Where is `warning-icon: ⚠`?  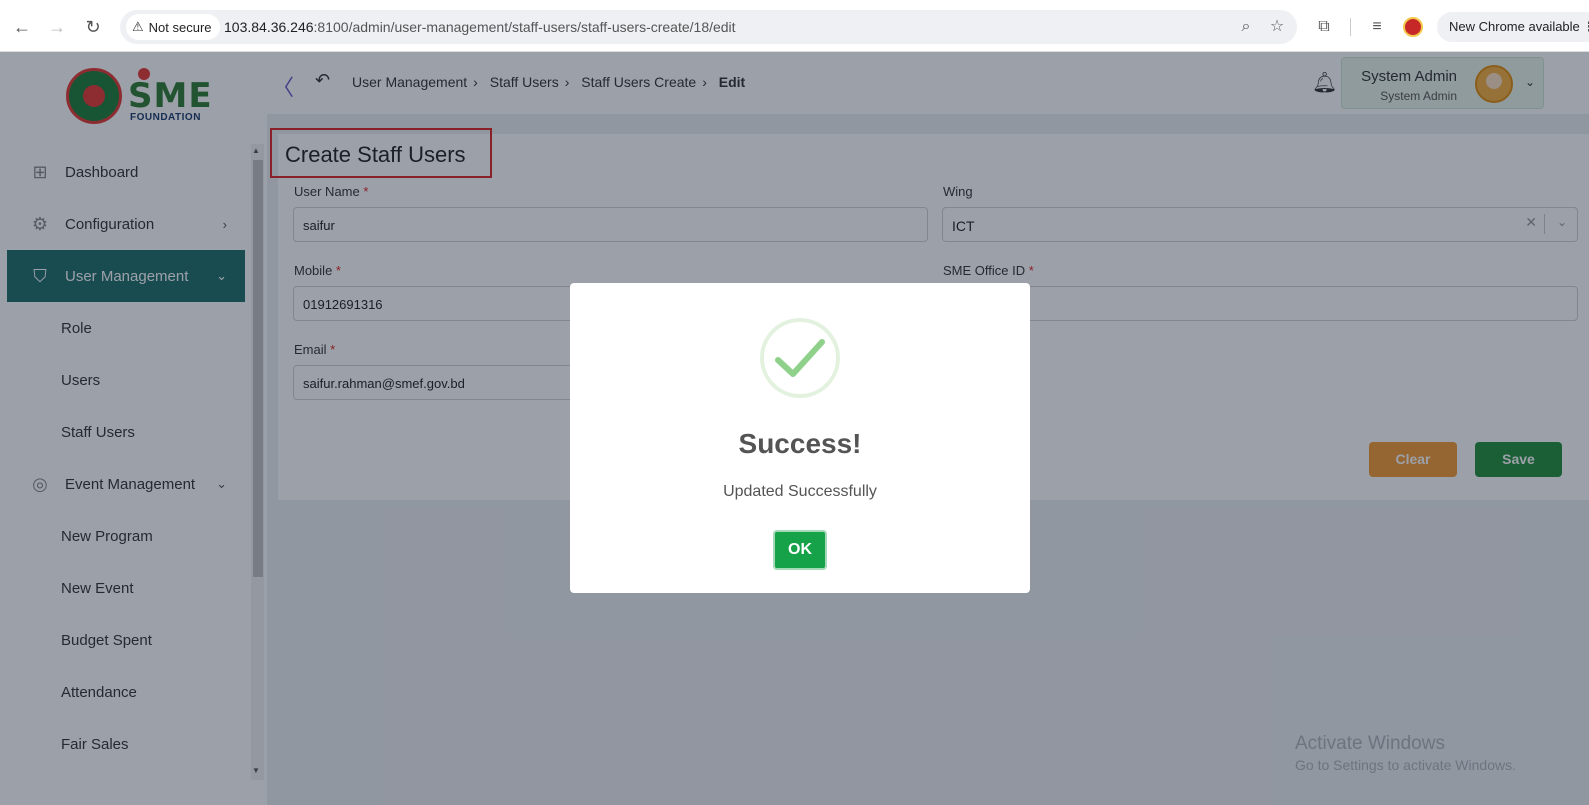
warning-icon: ⚠ is located at coordinates (138, 26).